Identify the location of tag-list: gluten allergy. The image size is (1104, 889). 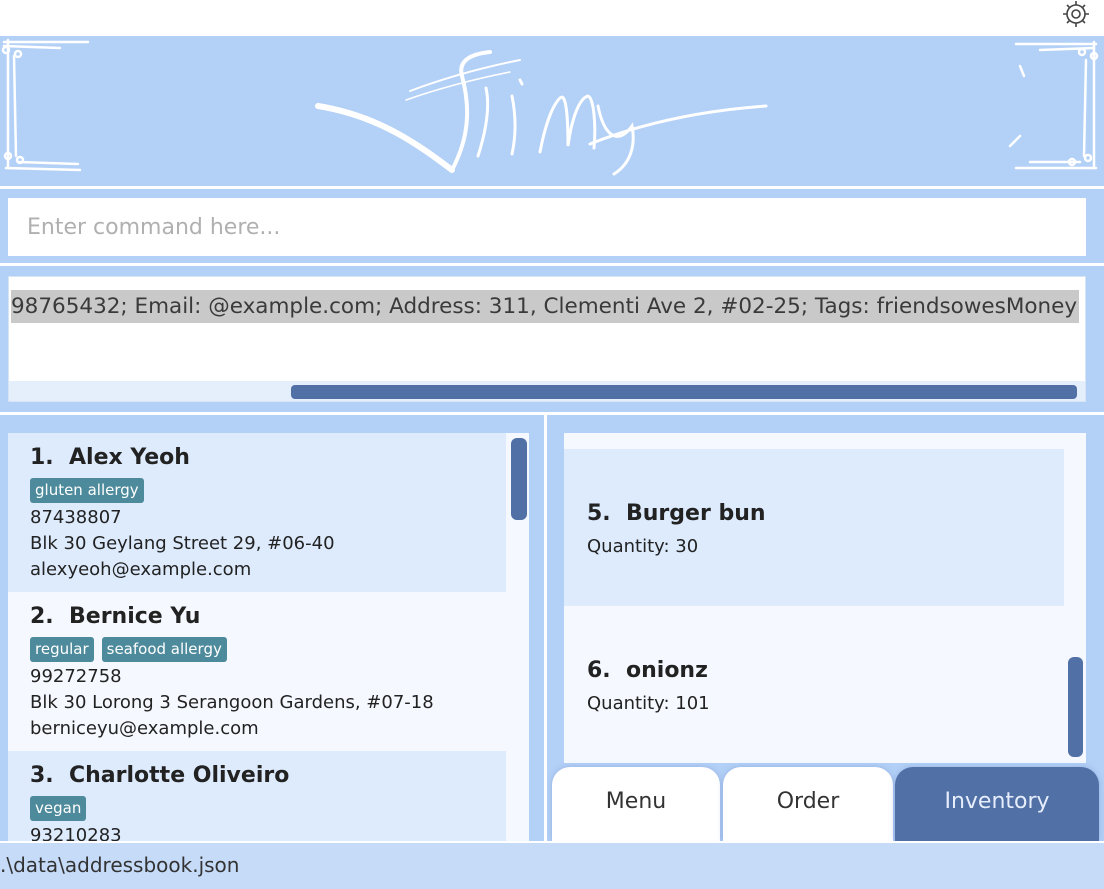
(91, 490).